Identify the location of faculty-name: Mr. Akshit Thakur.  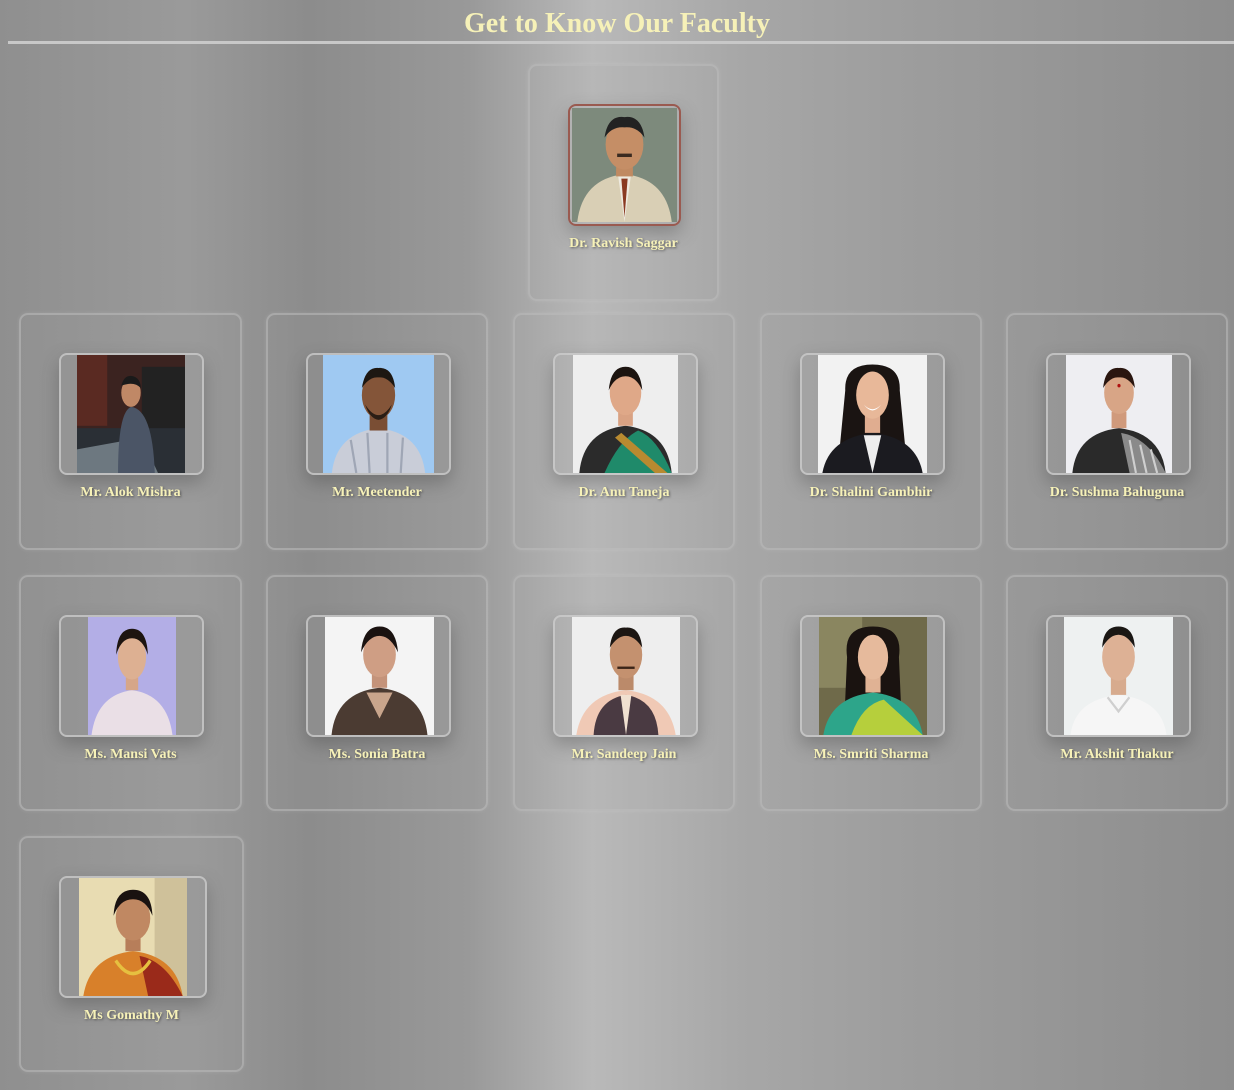
(1117, 754).